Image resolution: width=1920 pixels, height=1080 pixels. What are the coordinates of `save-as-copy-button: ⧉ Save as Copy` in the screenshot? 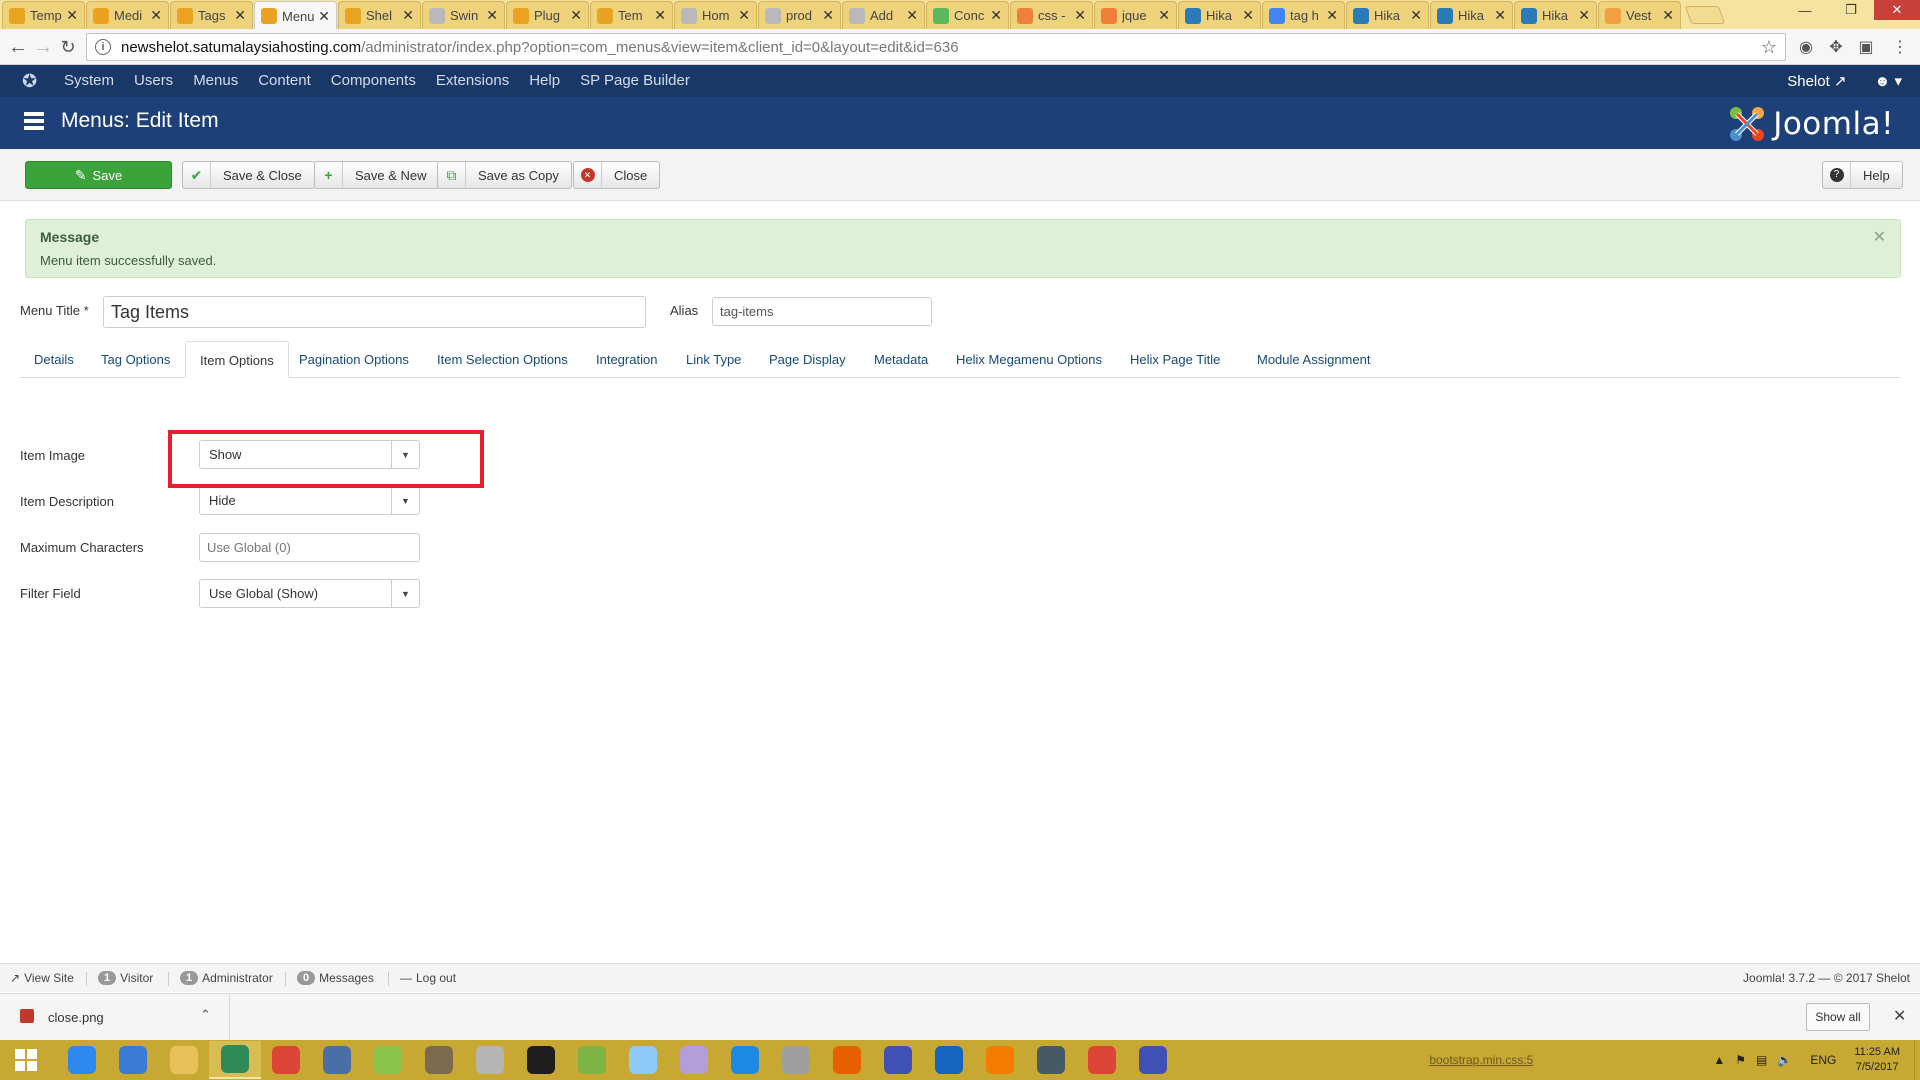 It's located at (504, 175).